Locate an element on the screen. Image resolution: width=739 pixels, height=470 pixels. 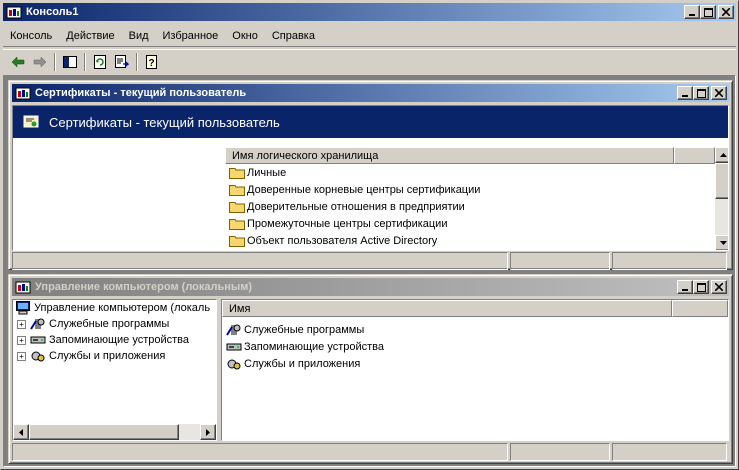
menu-console: Консоль is located at coordinates (31, 36).